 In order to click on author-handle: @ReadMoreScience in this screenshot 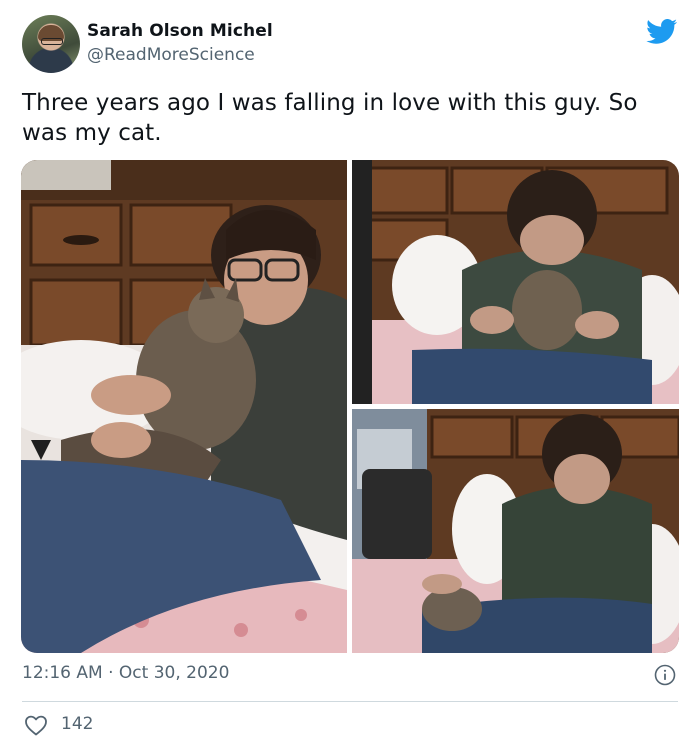, I will do `click(171, 55)`.